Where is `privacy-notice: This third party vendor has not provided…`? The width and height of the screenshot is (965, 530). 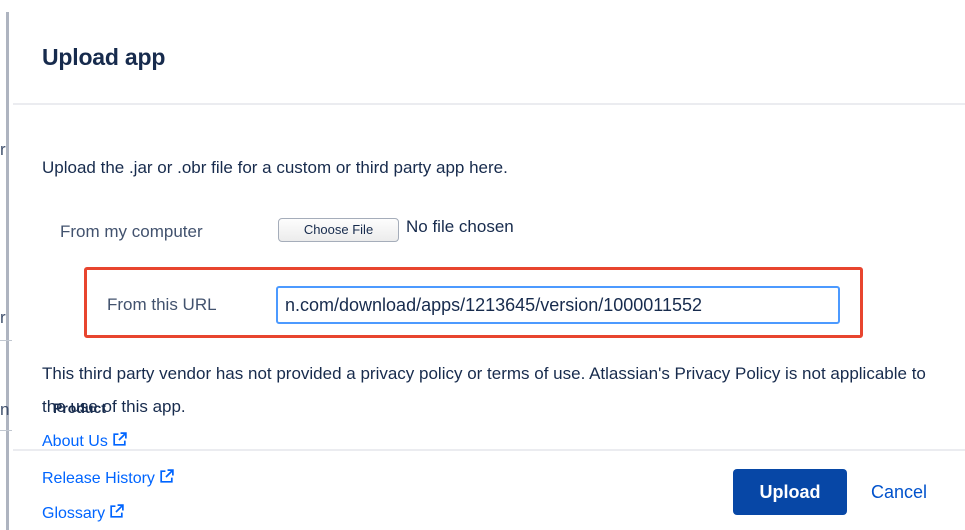
privacy-notice: This third party vendor has not provided… is located at coordinates (484, 390).